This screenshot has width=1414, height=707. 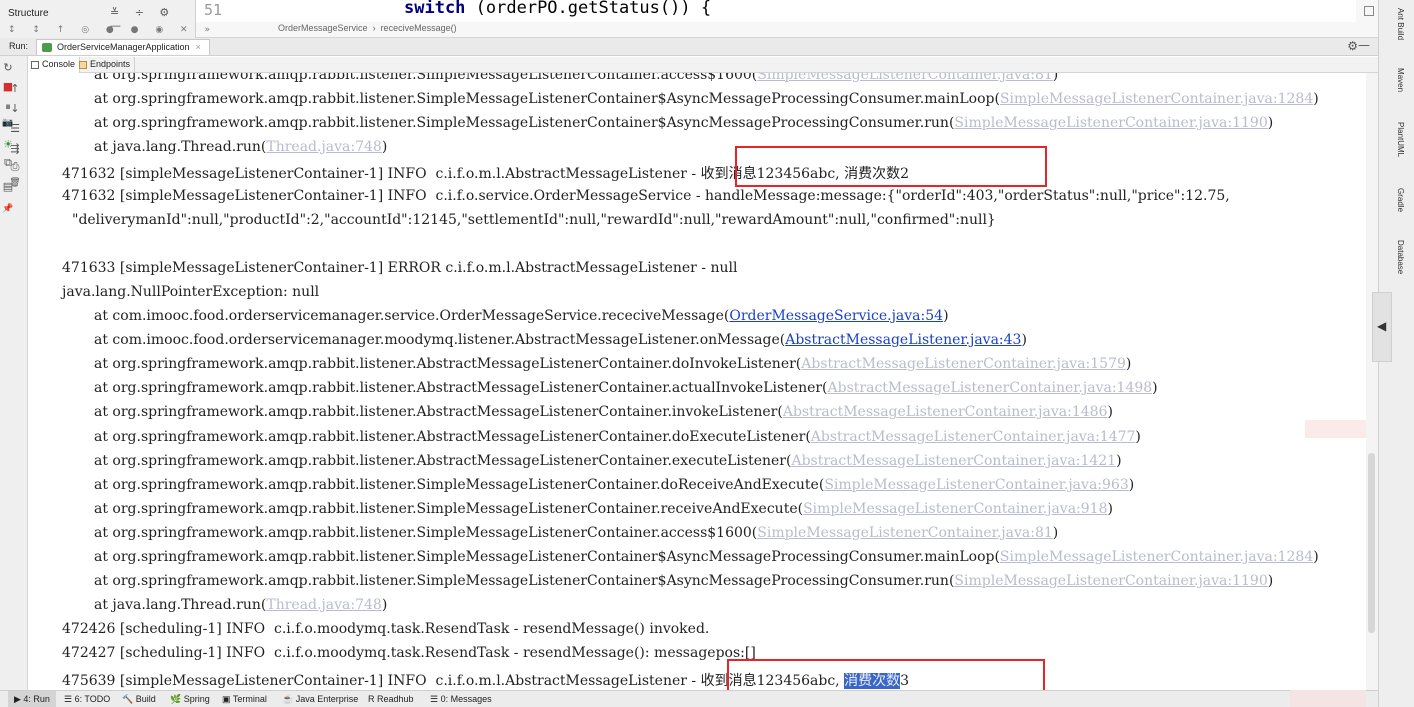 I want to click on tool-maven: Maven, so click(x=1397, y=80).